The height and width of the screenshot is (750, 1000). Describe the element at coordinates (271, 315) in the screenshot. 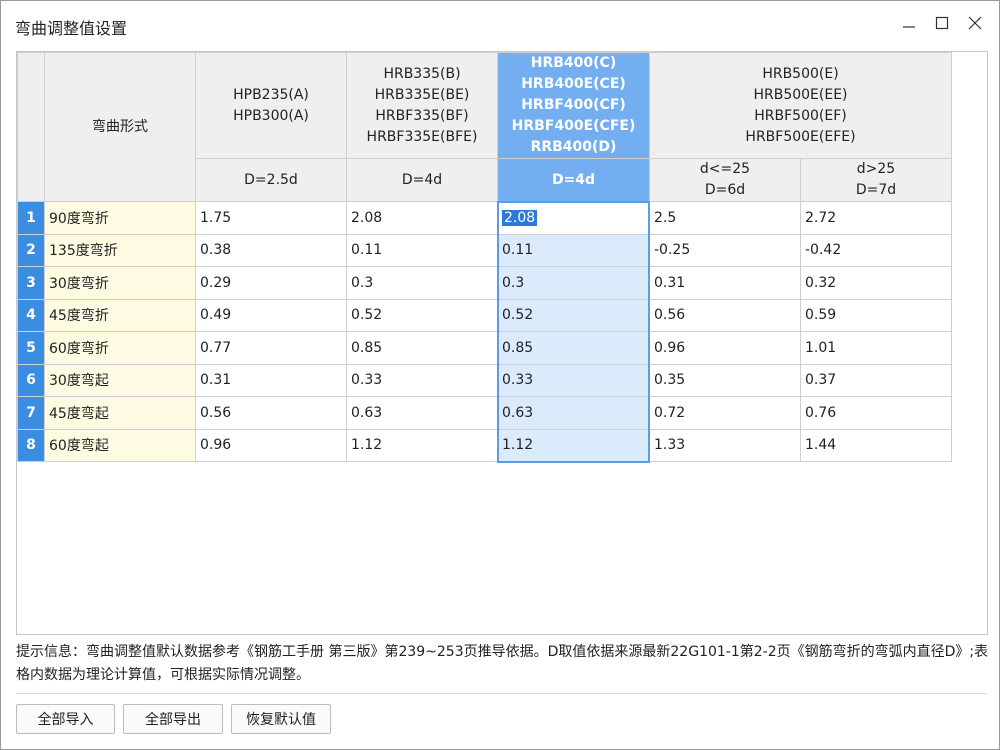

I see `value-cell: 0.49` at that location.